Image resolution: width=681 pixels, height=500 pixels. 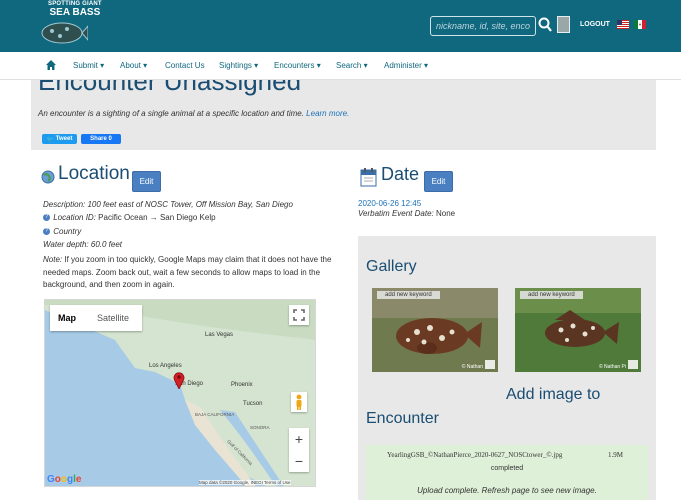 What do you see at coordinates (340, 26) in the screenshot?
I see `header-bar: SPOTTING GIANT SEA BASS LOGOUT` at bounding box center [340, 26].